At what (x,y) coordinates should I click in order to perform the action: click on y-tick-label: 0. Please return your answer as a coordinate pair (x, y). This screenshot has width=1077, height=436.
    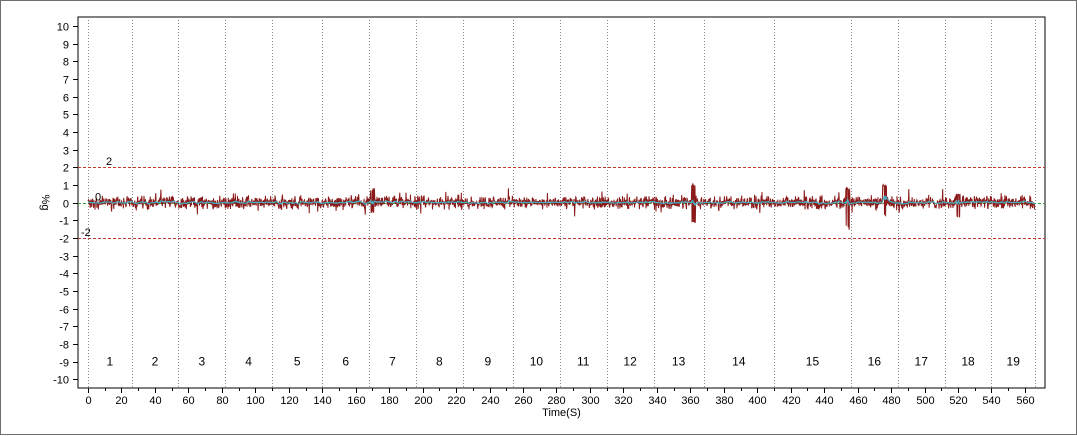
    Looking at the image, I should click on (66, 205).